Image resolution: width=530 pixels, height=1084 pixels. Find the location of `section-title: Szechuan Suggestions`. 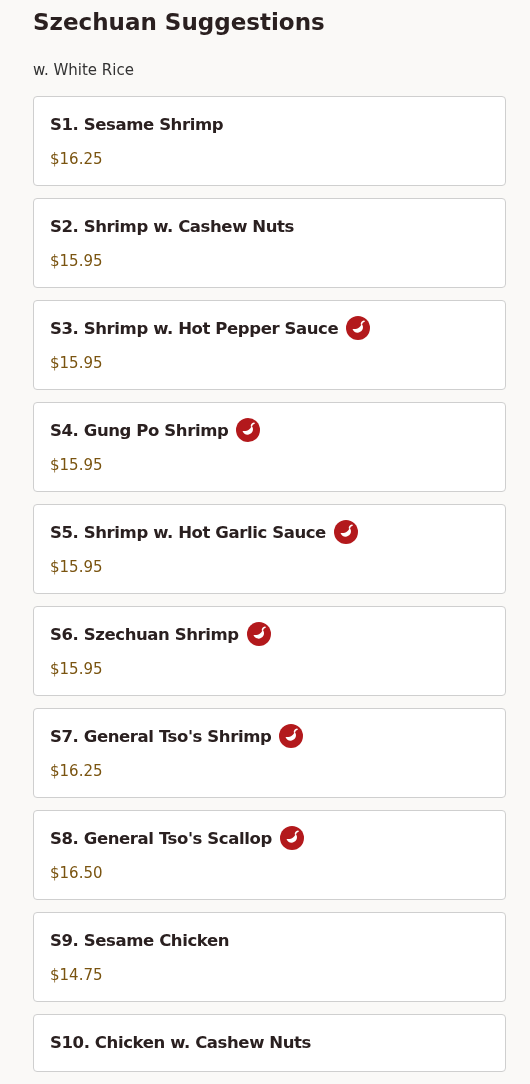

section-title: Szechuan Suggestions is located at coordinates (179, 22).